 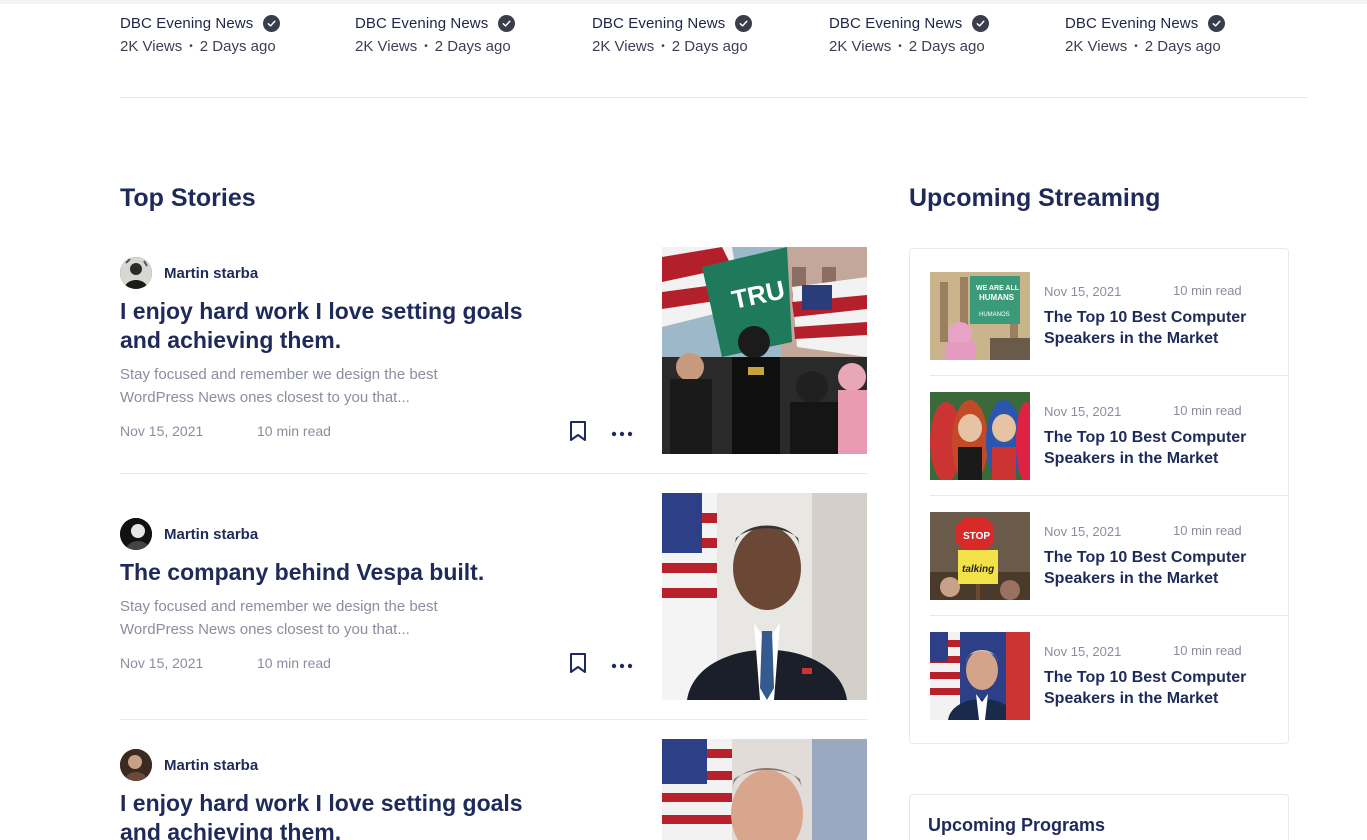 I want to click on upcoming-streaming-heading: Upcoming Streaming, so click(x=1035, y=198).